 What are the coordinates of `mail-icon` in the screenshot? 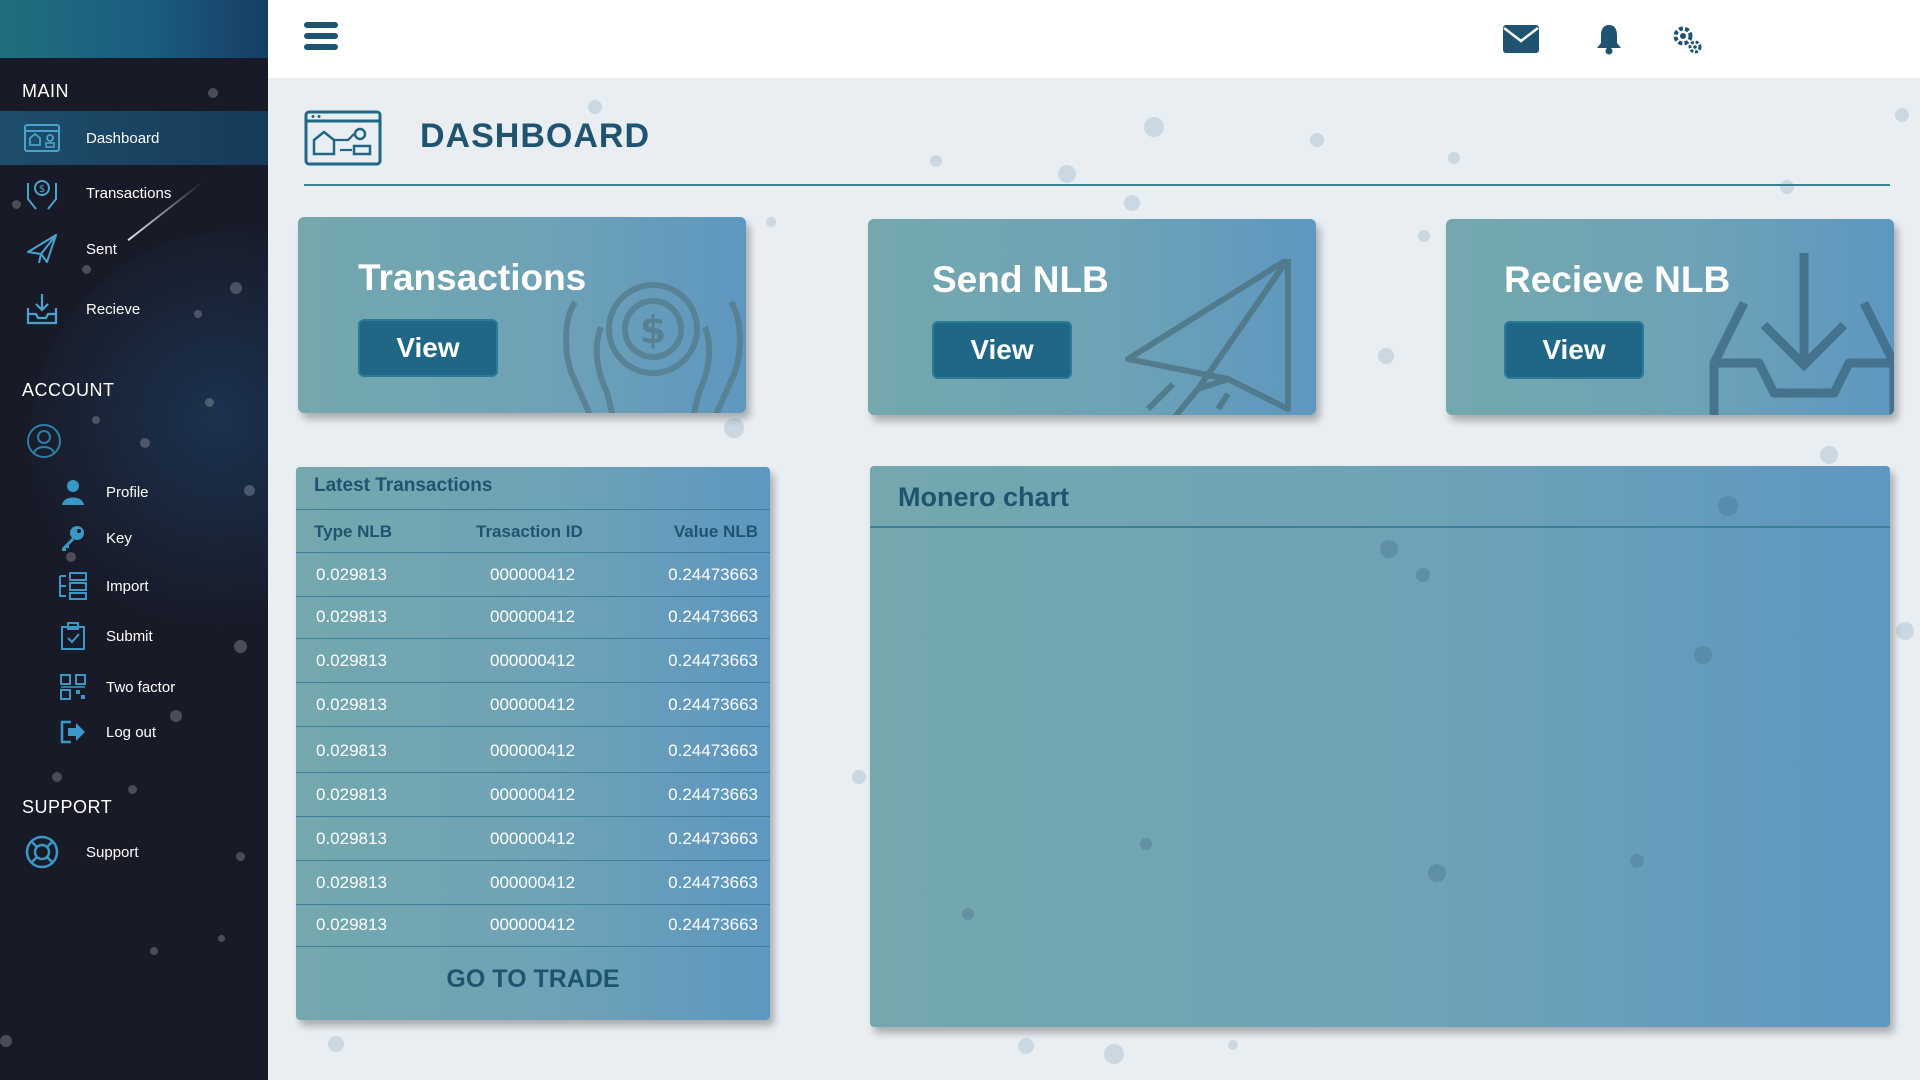 It's located at (1521, 39).